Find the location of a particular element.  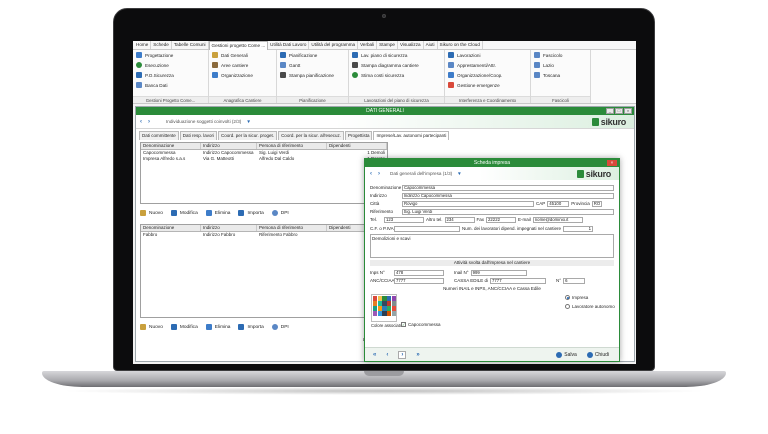

ribbon-organizzazione: Organizzazione is located at coordinates (232, 75).